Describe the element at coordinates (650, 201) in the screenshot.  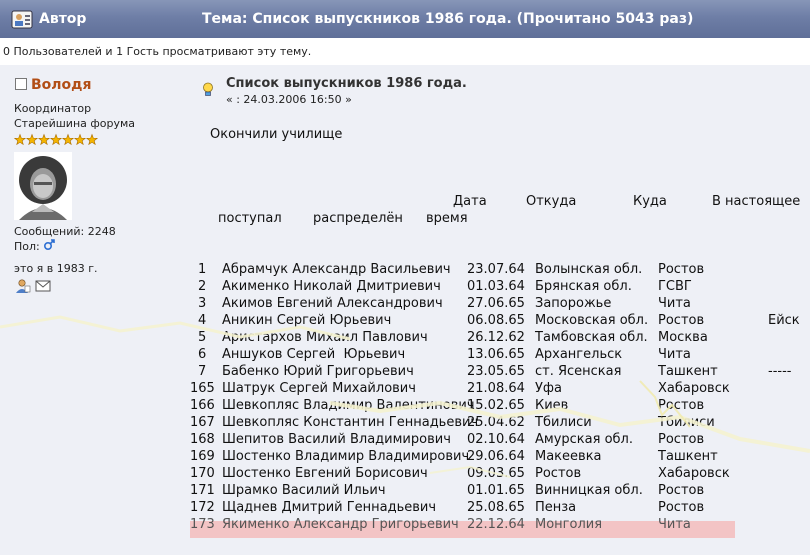
I see `col-header-to: Куда` at that location.